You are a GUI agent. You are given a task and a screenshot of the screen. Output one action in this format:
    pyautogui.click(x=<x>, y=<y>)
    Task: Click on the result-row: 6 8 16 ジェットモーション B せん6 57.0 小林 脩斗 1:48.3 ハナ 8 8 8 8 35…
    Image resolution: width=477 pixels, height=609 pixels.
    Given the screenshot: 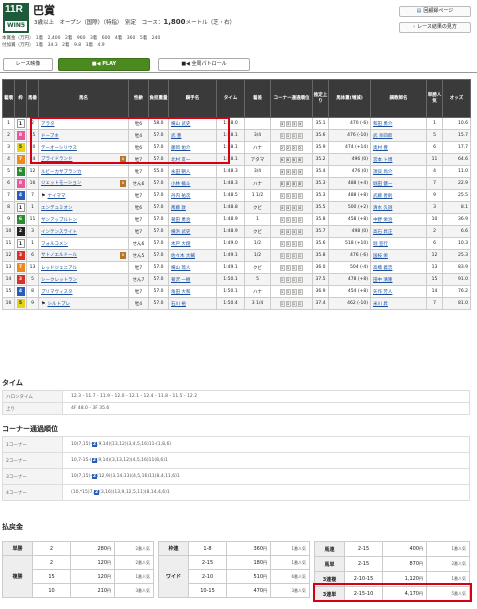 What is the action you would take?
    pyautogui.click(x=236, y=183)
    